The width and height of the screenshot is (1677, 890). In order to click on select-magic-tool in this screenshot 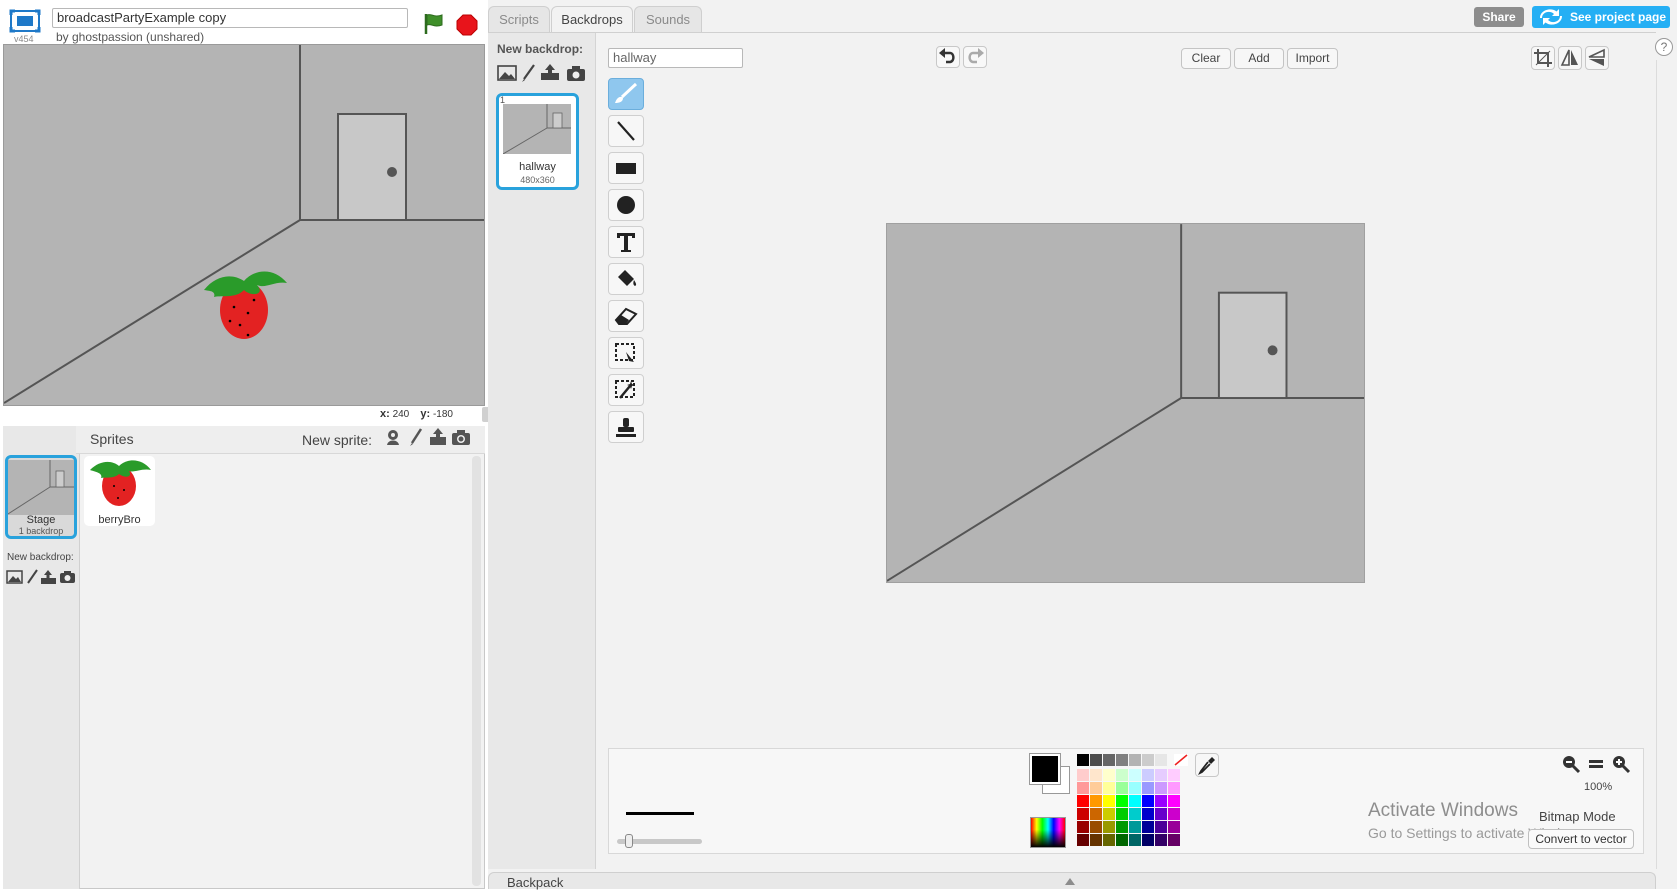, I will do `click(626, 390)`.